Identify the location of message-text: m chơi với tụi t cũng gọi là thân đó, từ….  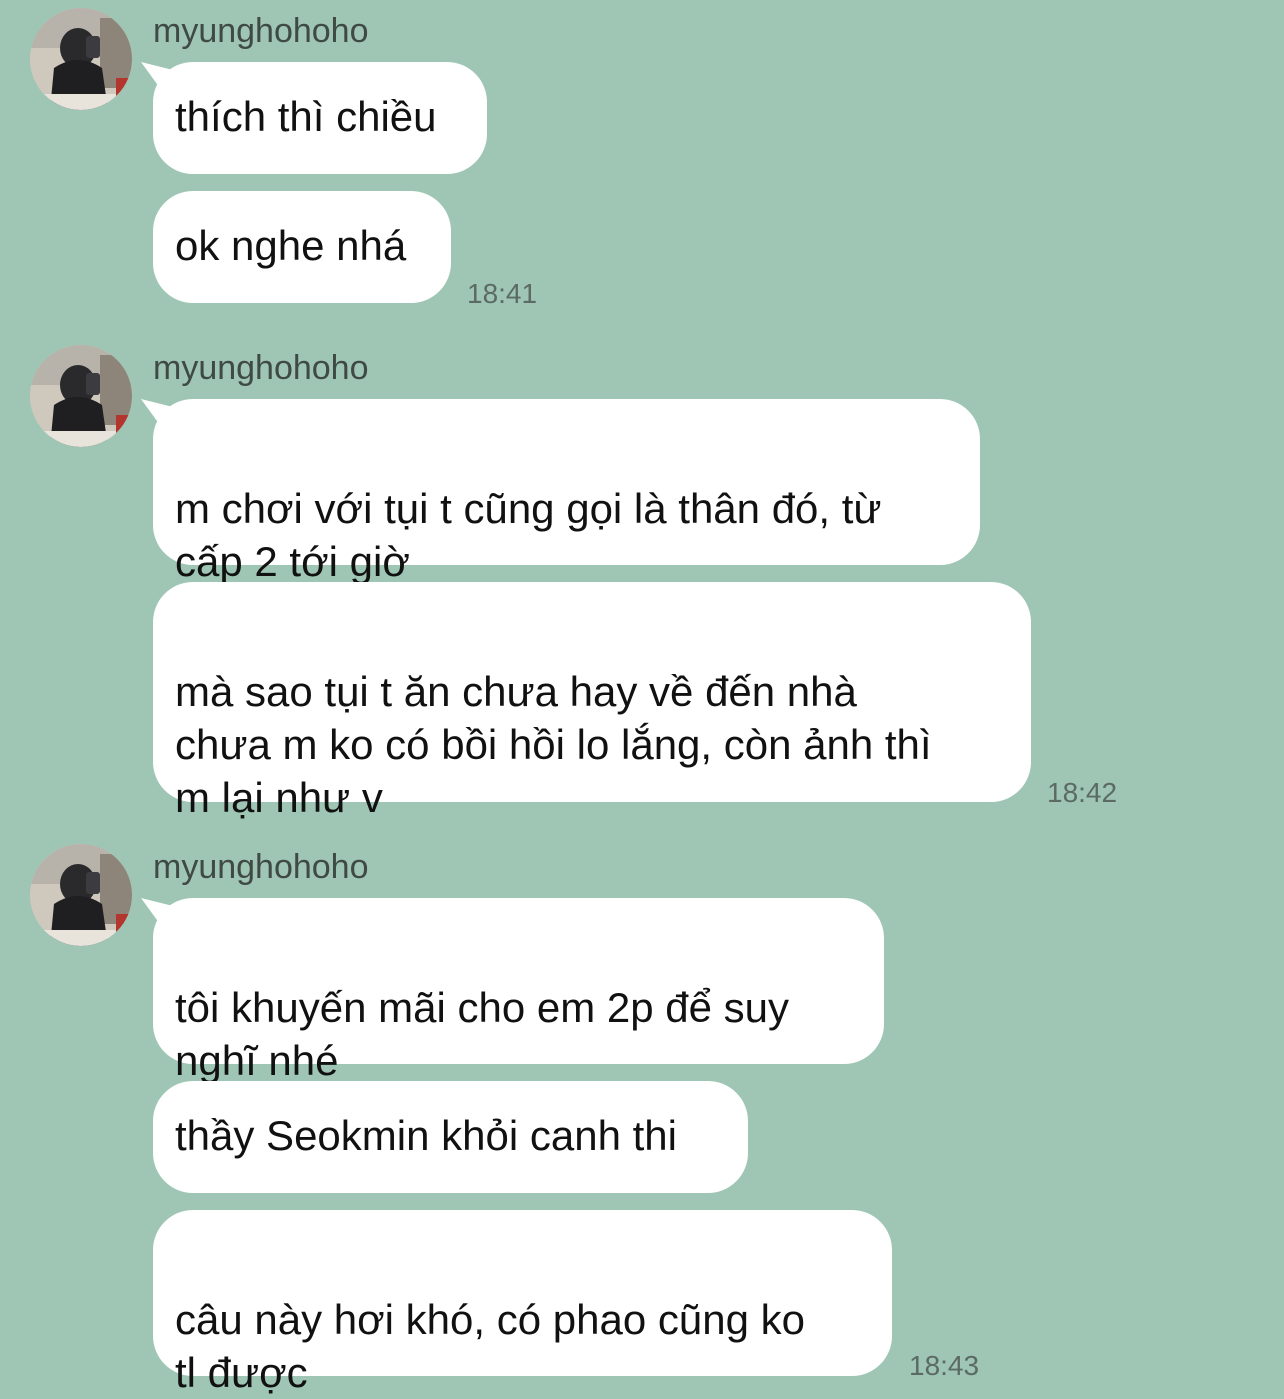
(528, 535).